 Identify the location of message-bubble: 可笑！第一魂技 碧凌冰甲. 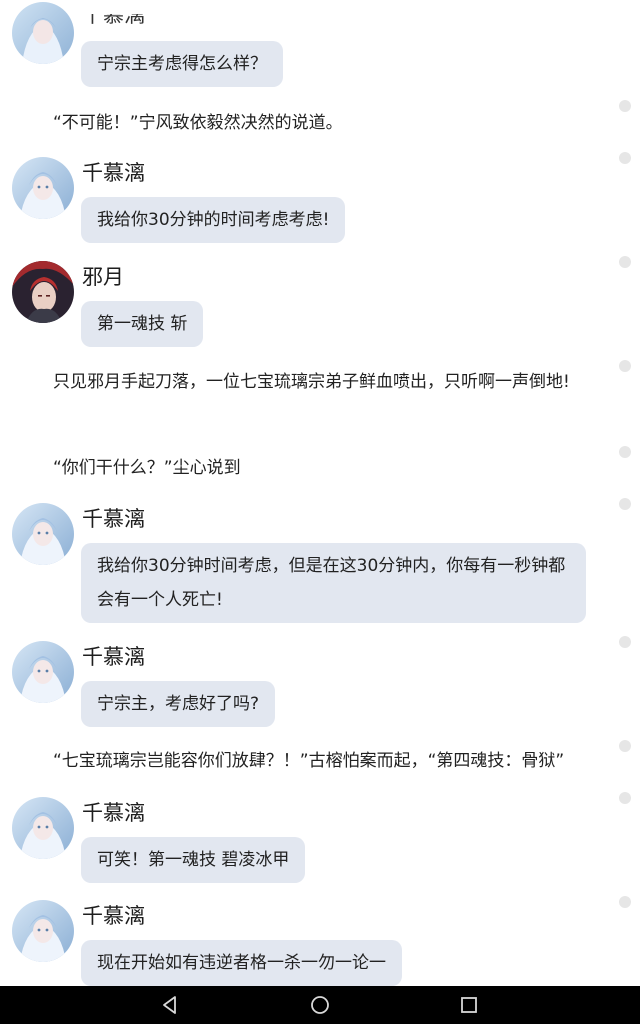
(193, 860).